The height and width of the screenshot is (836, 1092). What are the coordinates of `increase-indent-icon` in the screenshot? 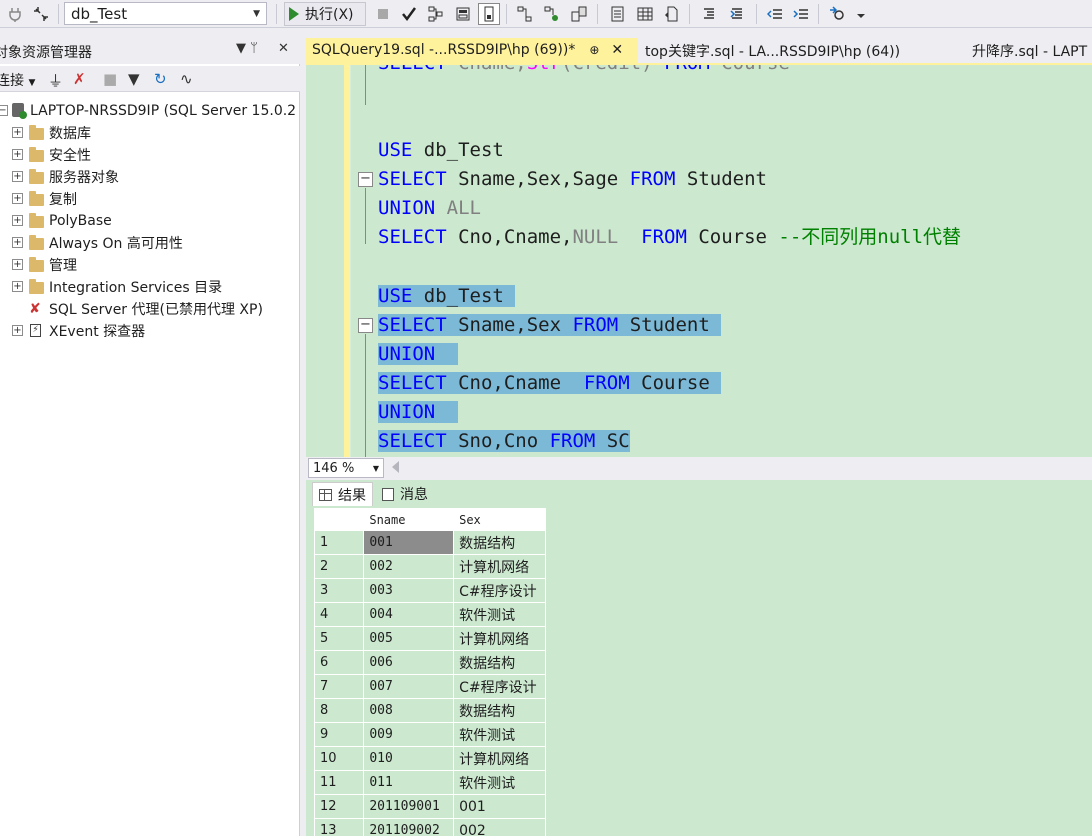 It's located at (801, 14).